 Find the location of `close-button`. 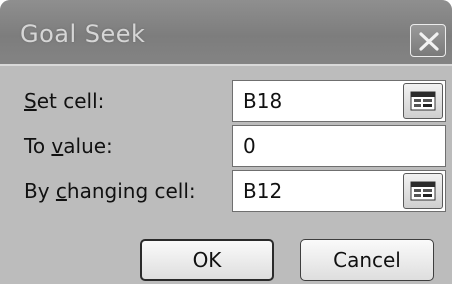

close-button is located at coordinates (428, 40).